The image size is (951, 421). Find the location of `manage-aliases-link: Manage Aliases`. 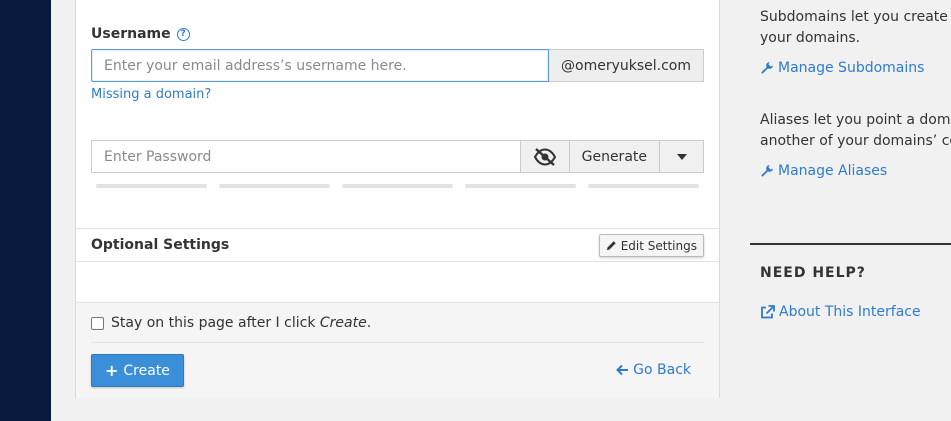

manage-aliases-link: Manage Aliases is located at coordinates (823, 171).